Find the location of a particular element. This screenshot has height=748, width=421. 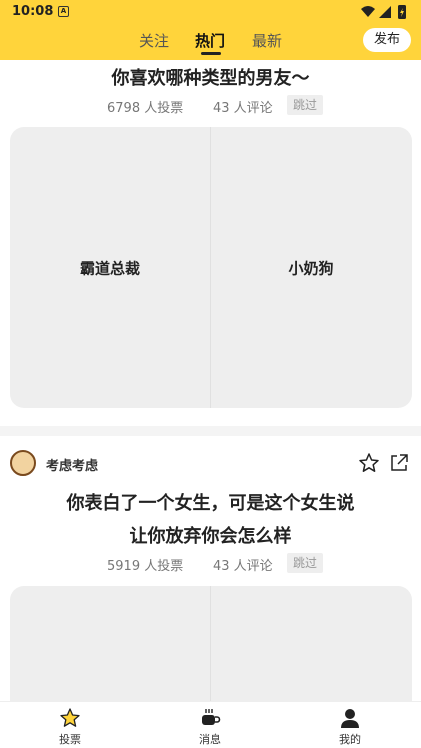

option-label: 霸道总裁 is located at coordinates (109, 268).